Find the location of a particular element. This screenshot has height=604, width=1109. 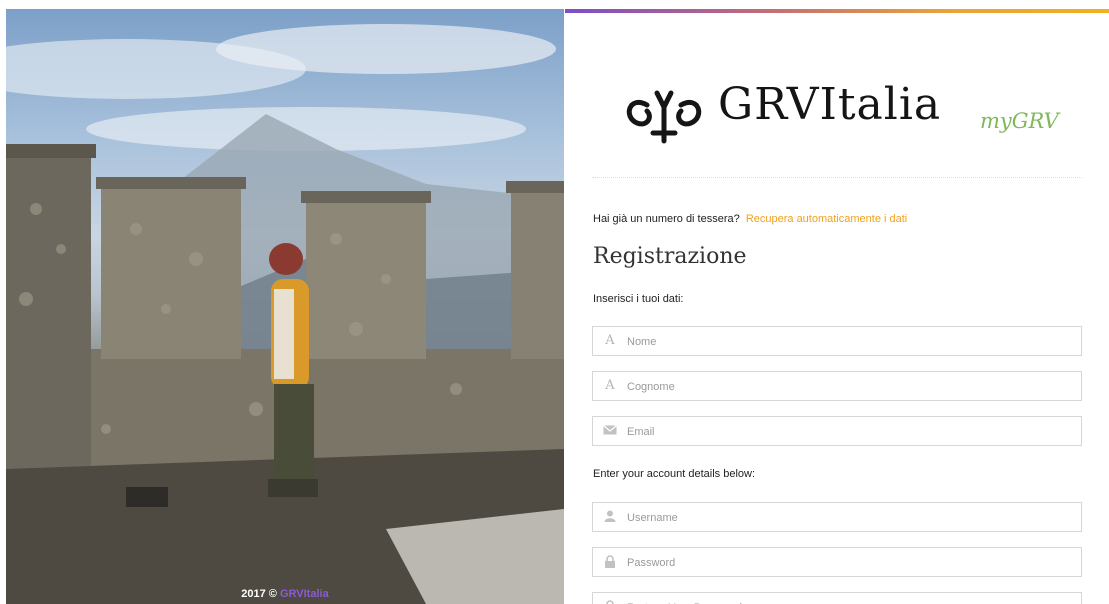

name-input is located at coordinates (847, 342).